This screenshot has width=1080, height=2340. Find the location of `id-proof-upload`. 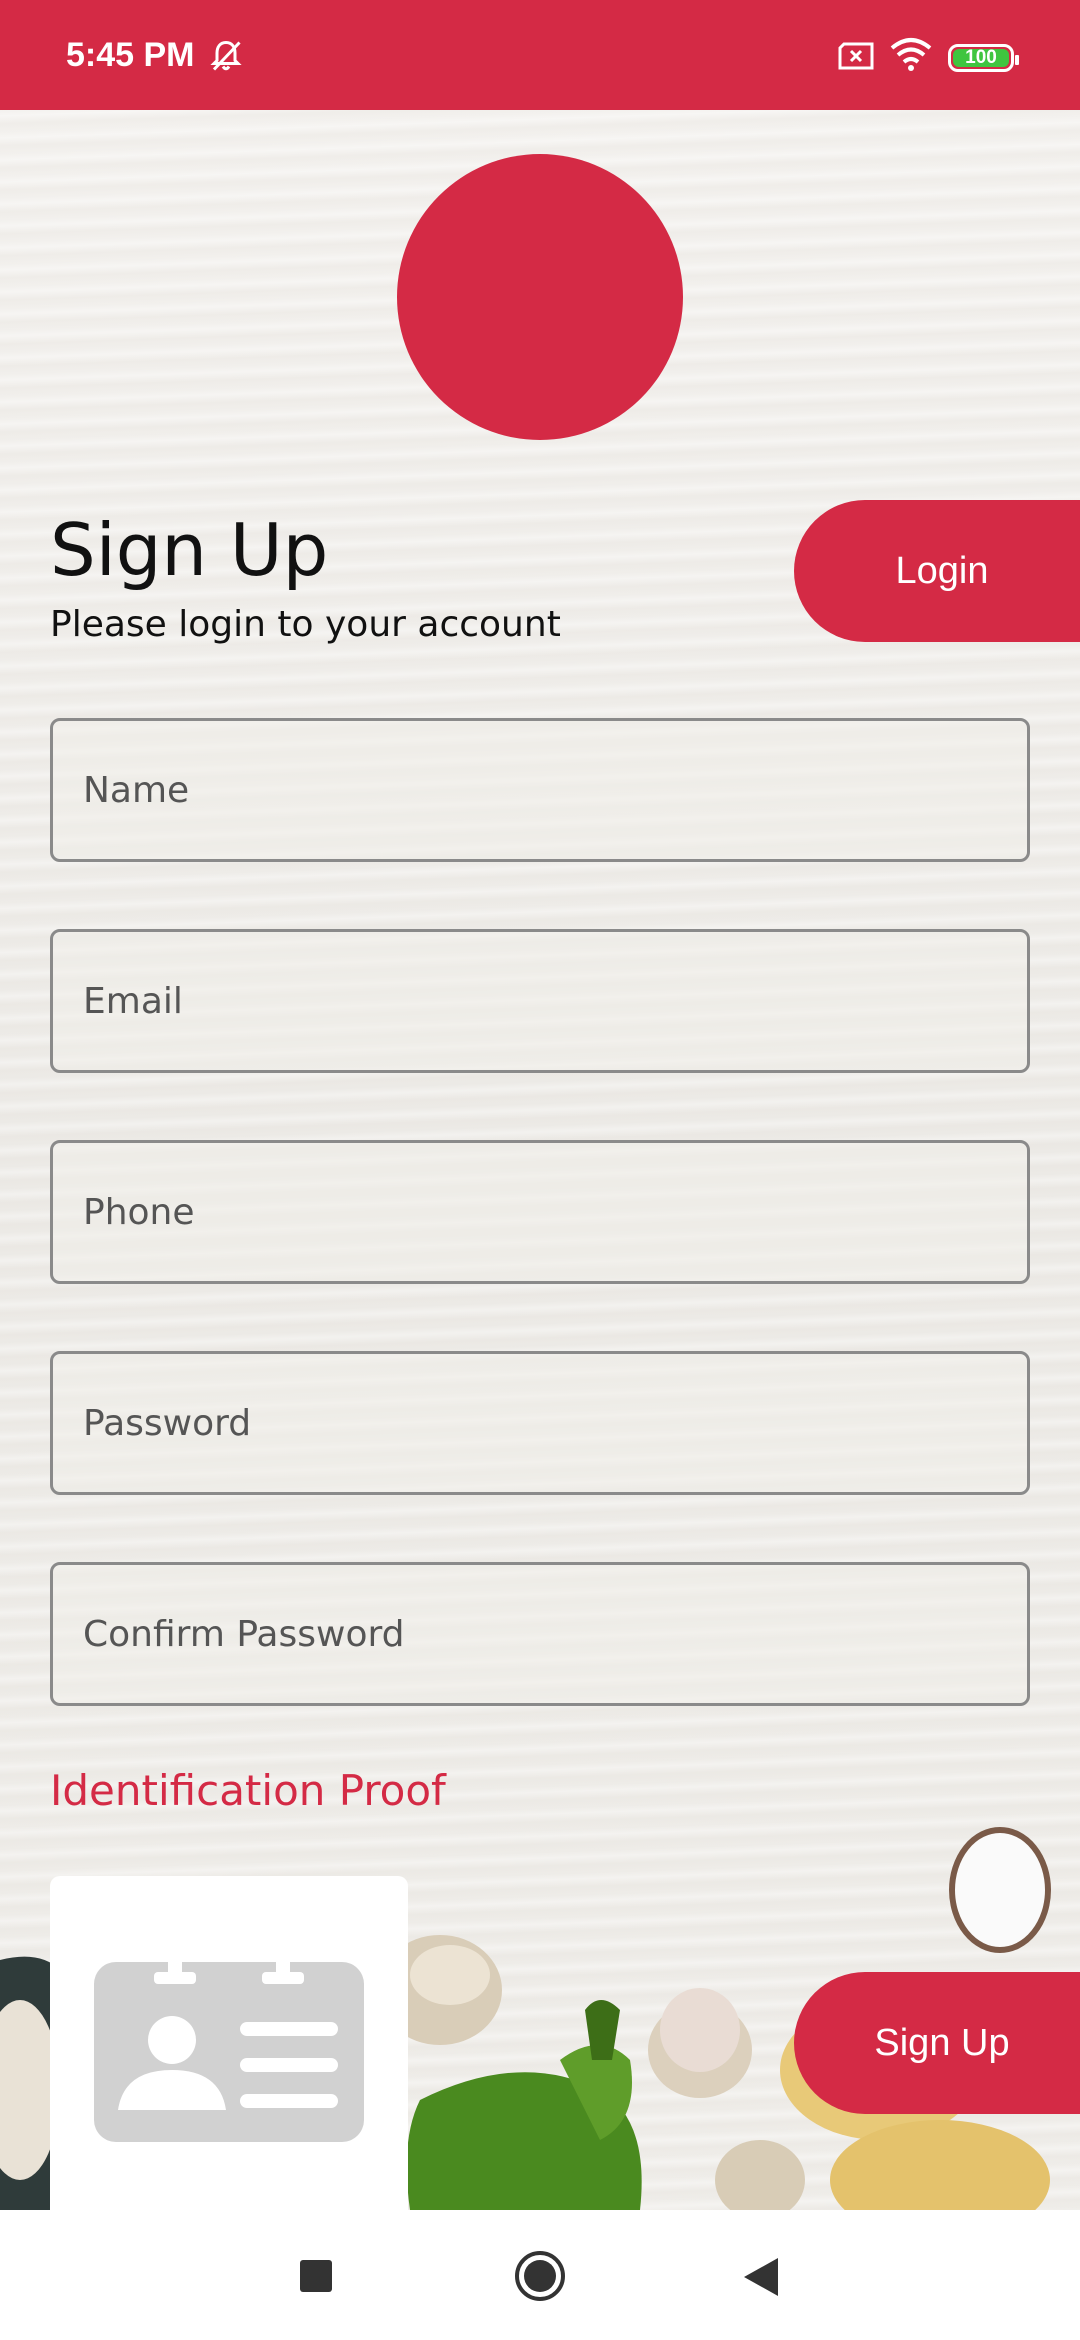

id-proof-upload is located at coordinates (229, 2043).